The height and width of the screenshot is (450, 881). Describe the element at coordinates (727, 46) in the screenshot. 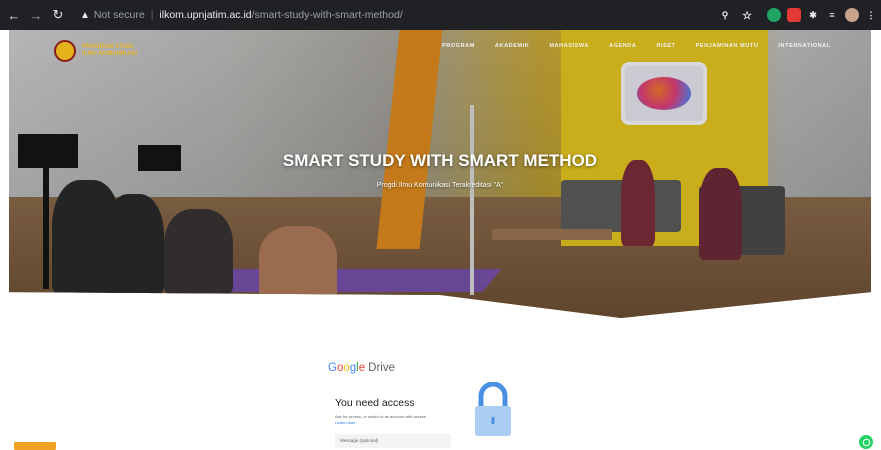

I see `nav-penjaminan-mutu: PENJAMINAN MUTU` at that location.